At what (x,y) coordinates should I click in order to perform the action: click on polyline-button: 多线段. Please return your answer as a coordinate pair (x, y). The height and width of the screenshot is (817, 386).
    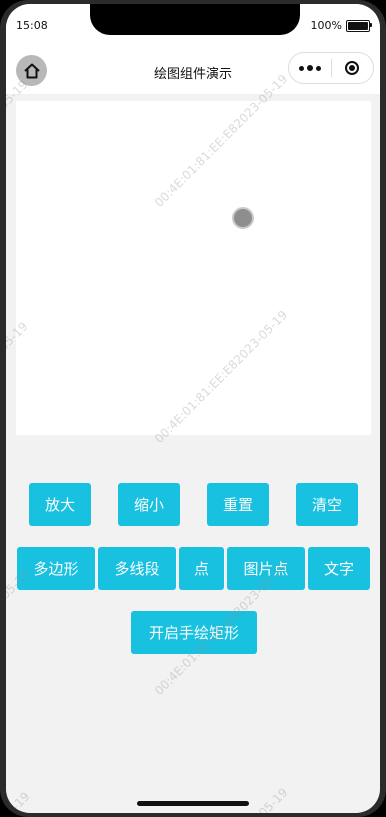
    Looking at the image, I should click on (137, 568).